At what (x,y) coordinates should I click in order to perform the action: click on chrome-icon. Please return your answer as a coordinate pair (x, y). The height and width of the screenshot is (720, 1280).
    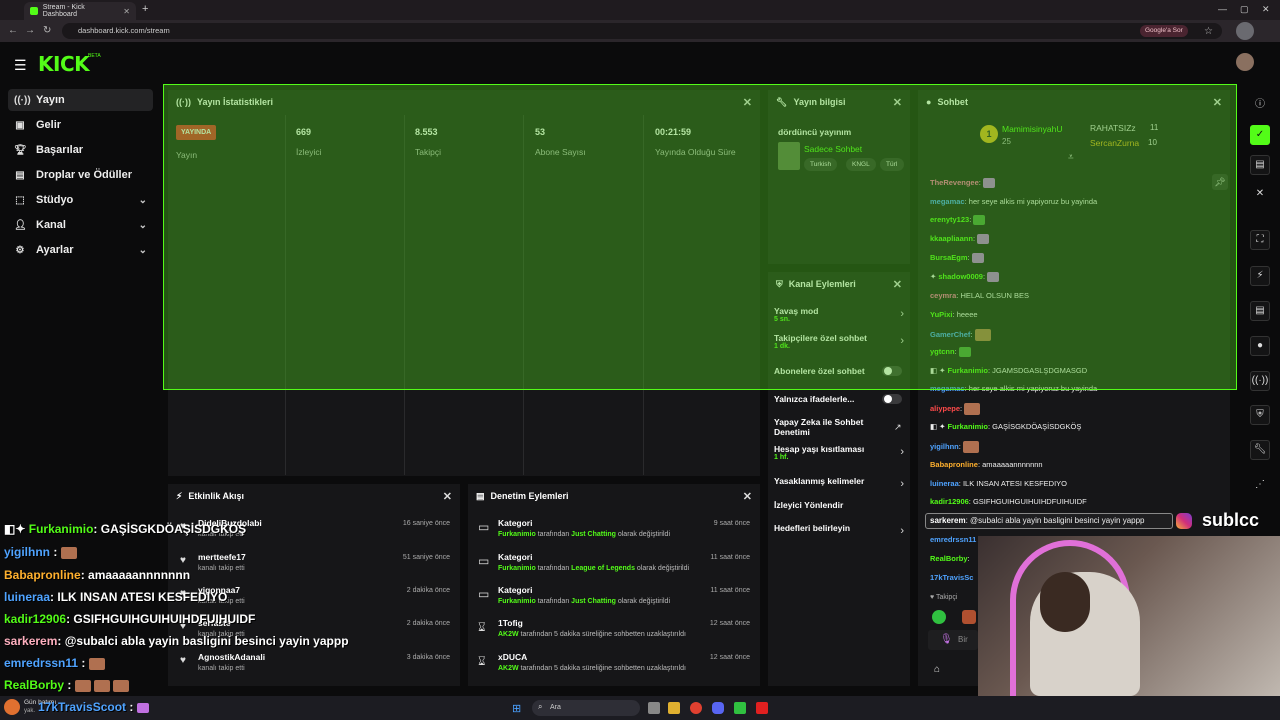
    Looking at the image, I should click on (696, 708).